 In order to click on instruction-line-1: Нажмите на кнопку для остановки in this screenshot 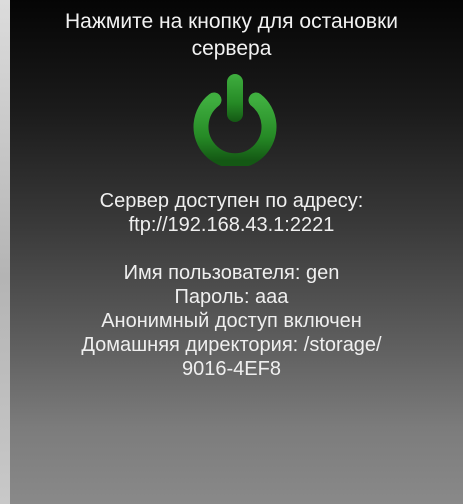, I will do `click(231, 21)`.